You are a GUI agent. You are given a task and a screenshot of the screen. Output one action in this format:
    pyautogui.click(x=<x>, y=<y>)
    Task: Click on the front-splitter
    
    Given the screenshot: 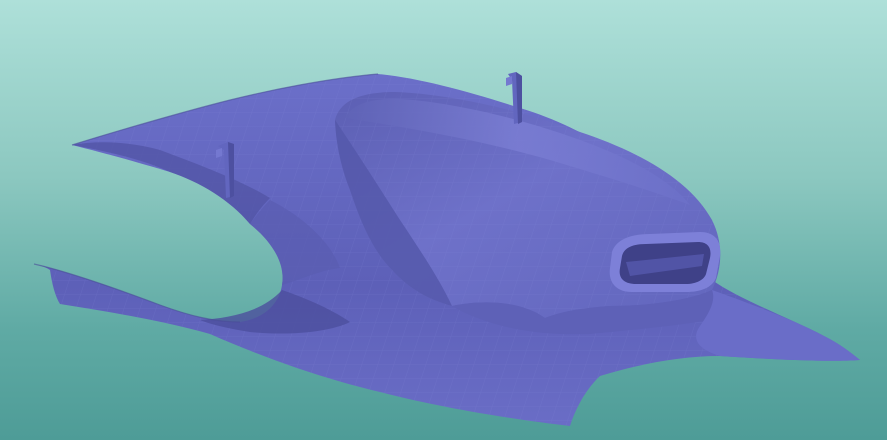 What is the action you would take?
    pyautogui.click(x=778, y=325)
    